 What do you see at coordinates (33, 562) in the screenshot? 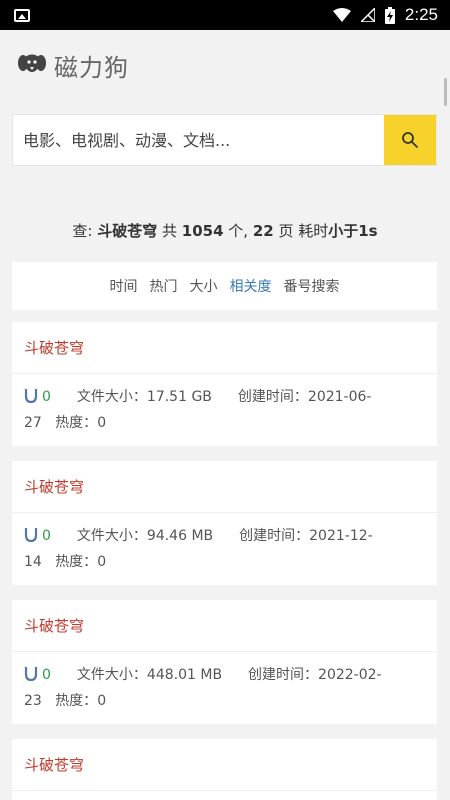
I see `created-date-cont: 14` at bounding box center [33, 562].